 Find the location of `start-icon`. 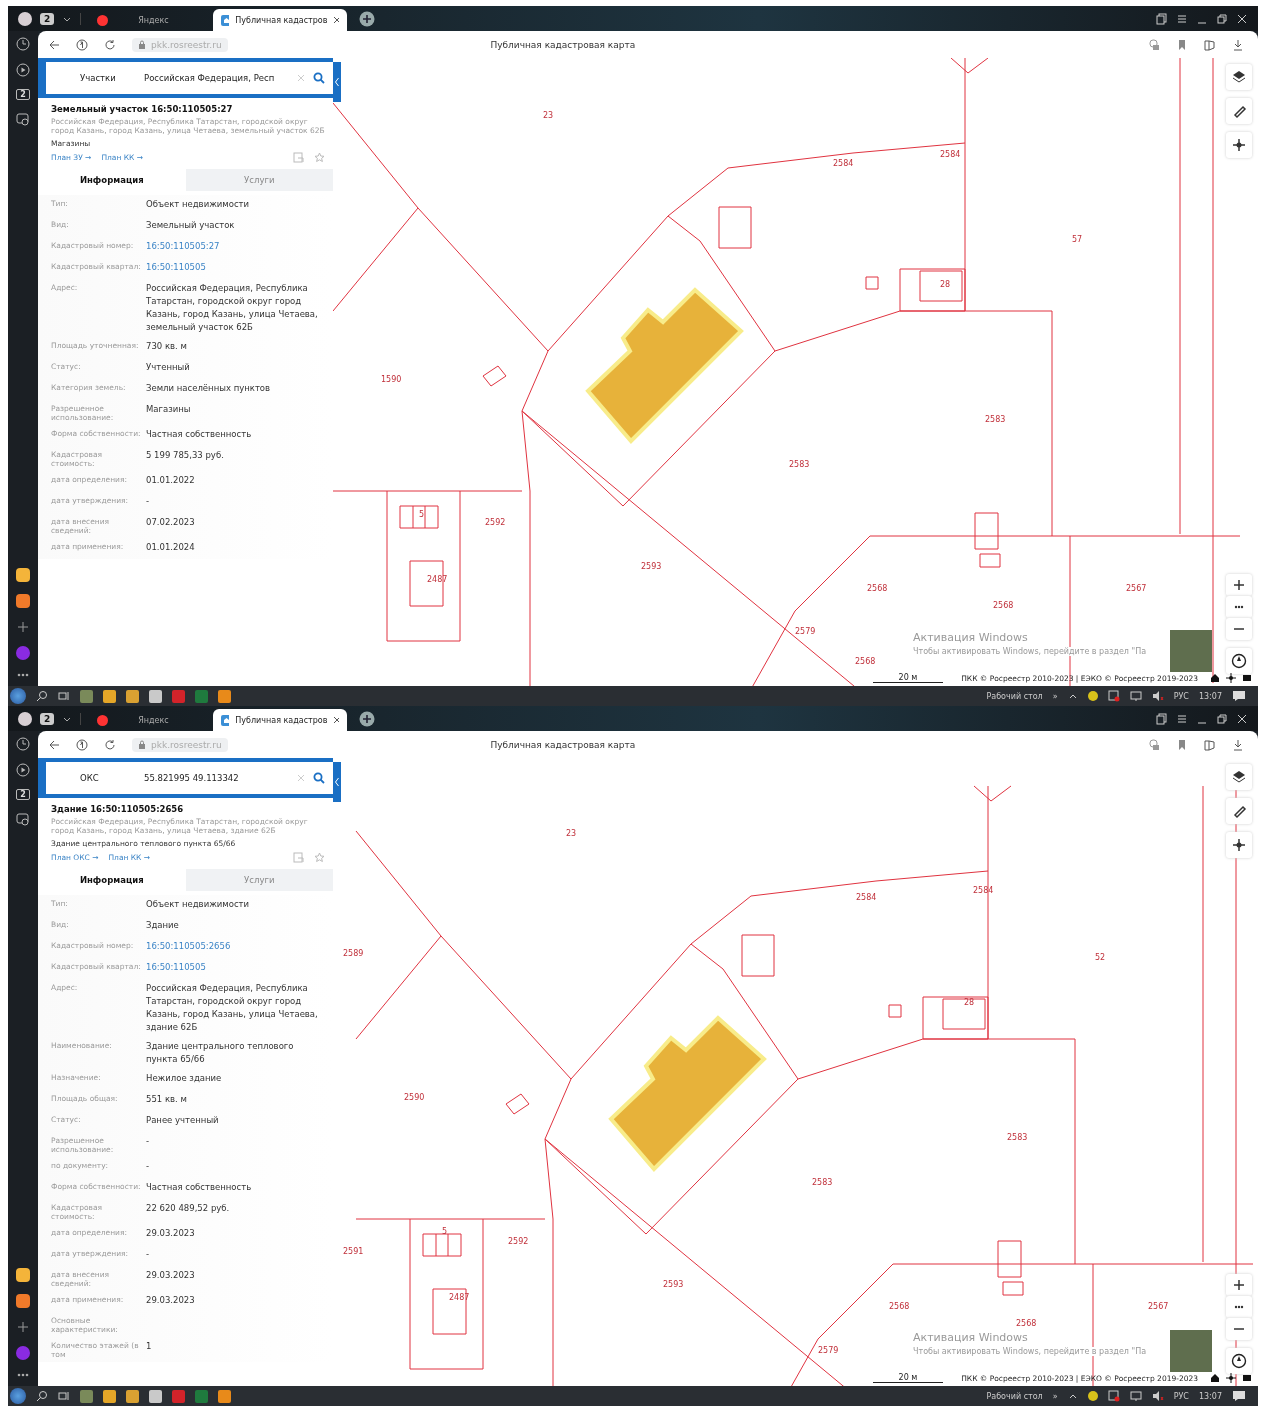

start-icon is located at coordinates (18, 696).